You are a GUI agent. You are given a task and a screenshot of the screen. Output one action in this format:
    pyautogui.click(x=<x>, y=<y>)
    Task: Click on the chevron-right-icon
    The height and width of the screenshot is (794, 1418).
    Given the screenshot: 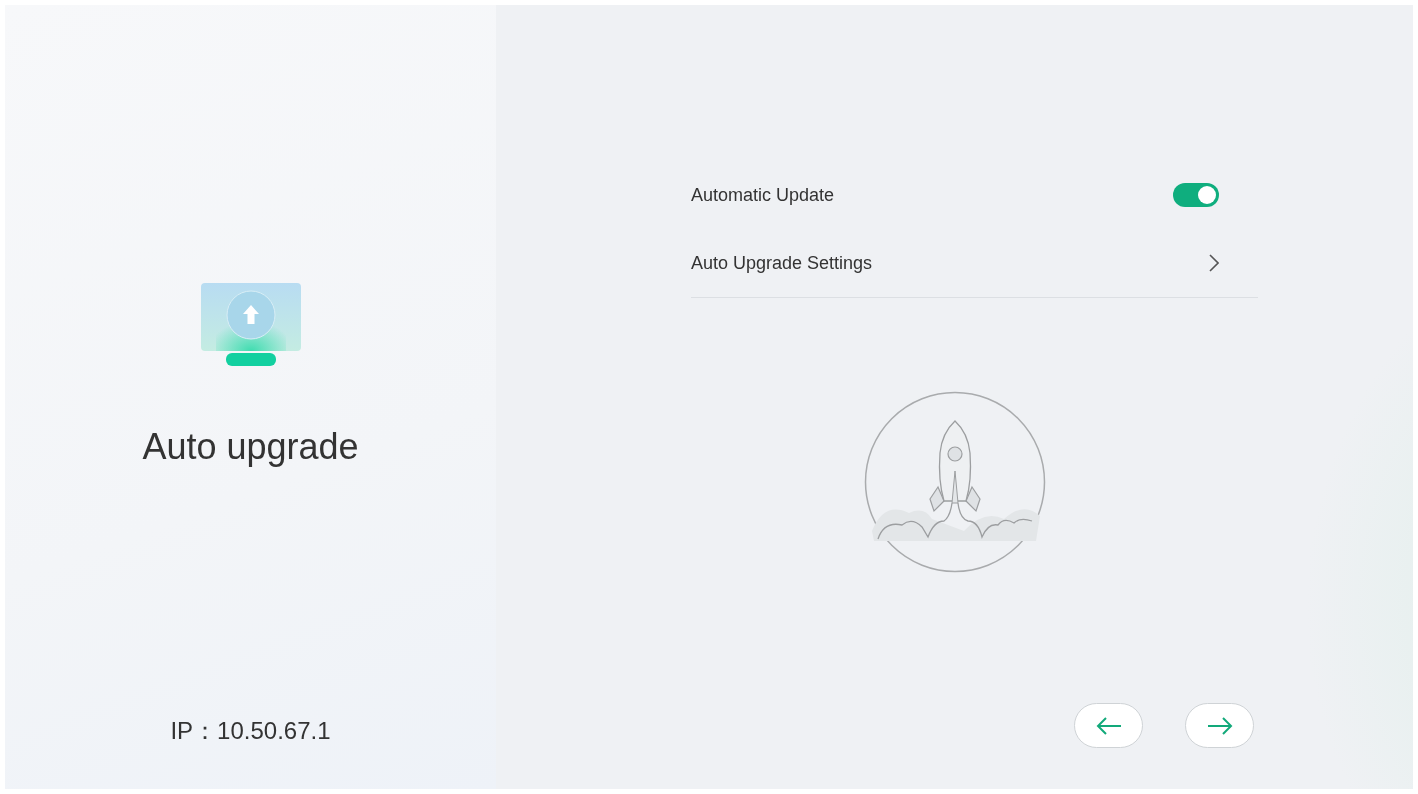 What is the action you would take?
    pyautogui.click(x=1214, y=263)
    